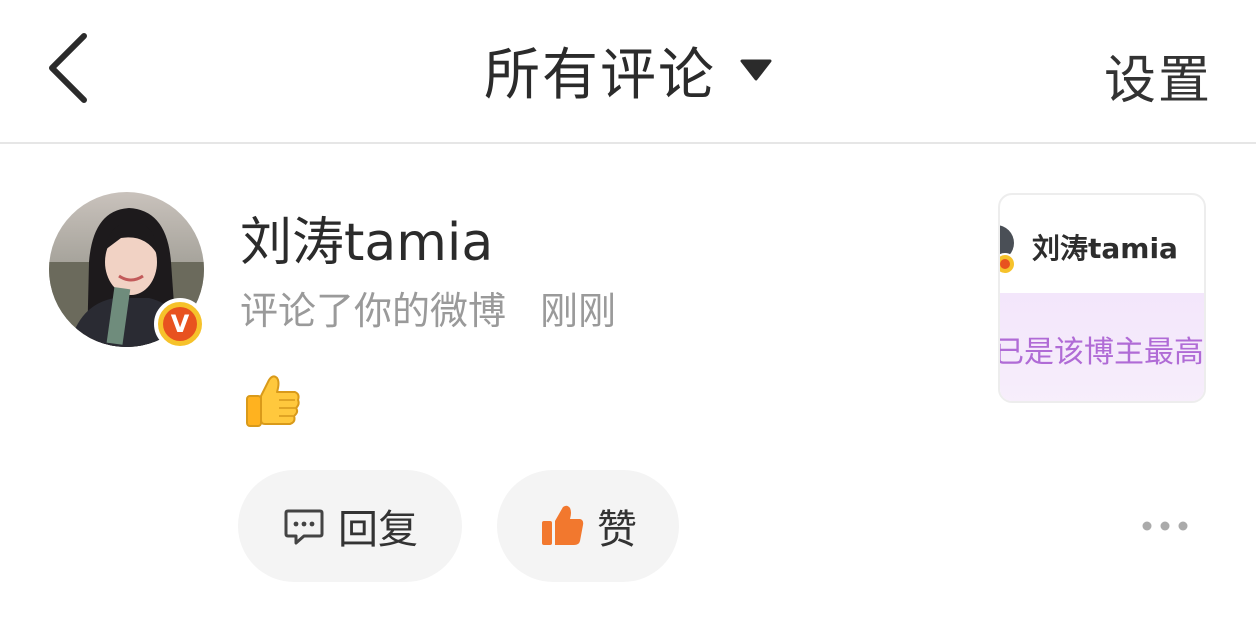  Describe the element at coordinates (600, 75) in the screenshot. I see `page-title: 所有评论` at that location.